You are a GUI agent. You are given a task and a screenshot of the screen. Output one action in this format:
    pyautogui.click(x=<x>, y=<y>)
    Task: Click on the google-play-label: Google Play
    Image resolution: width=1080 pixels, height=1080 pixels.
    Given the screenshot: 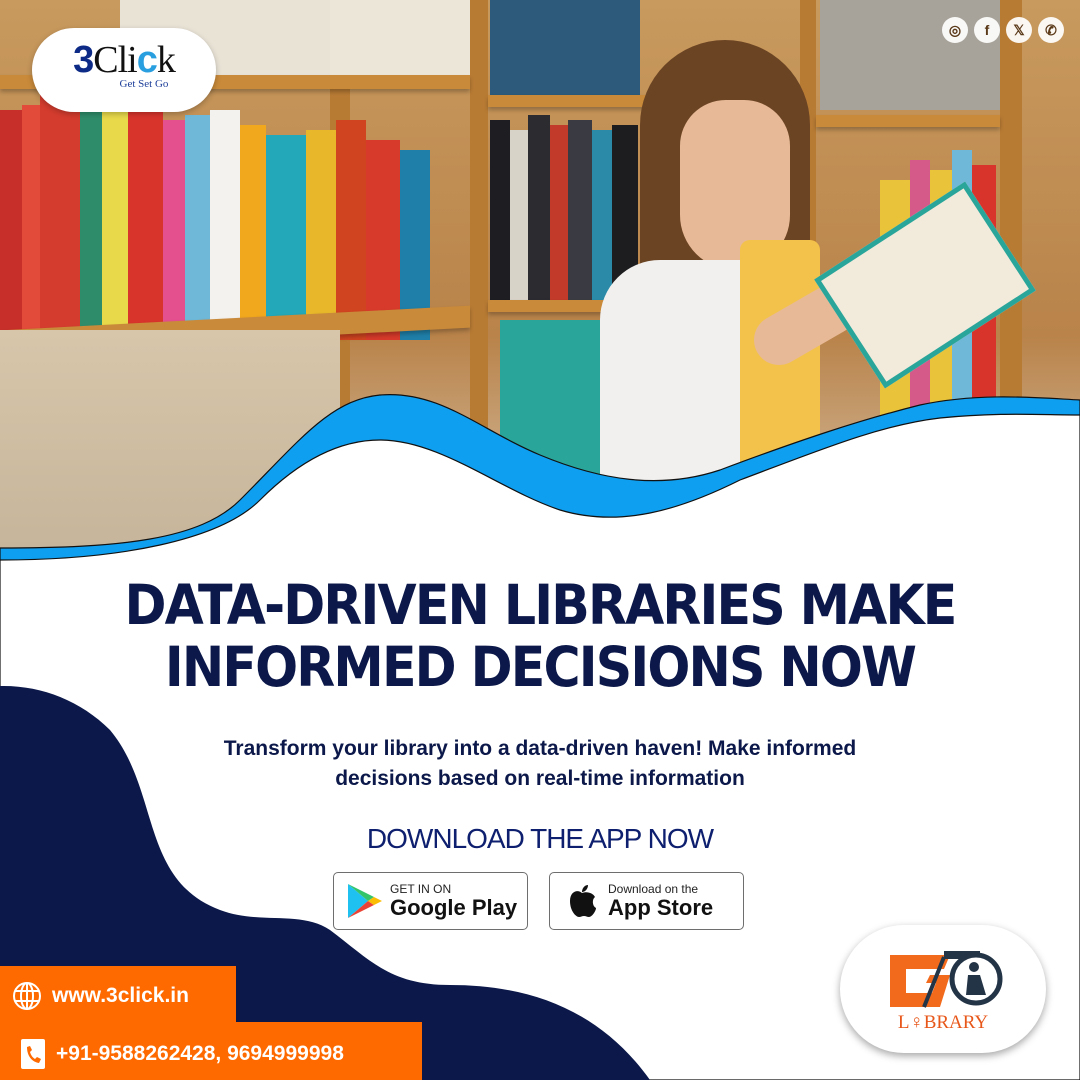 What is the action you would take?
    pyautogui.click(x=454, y=907)
    